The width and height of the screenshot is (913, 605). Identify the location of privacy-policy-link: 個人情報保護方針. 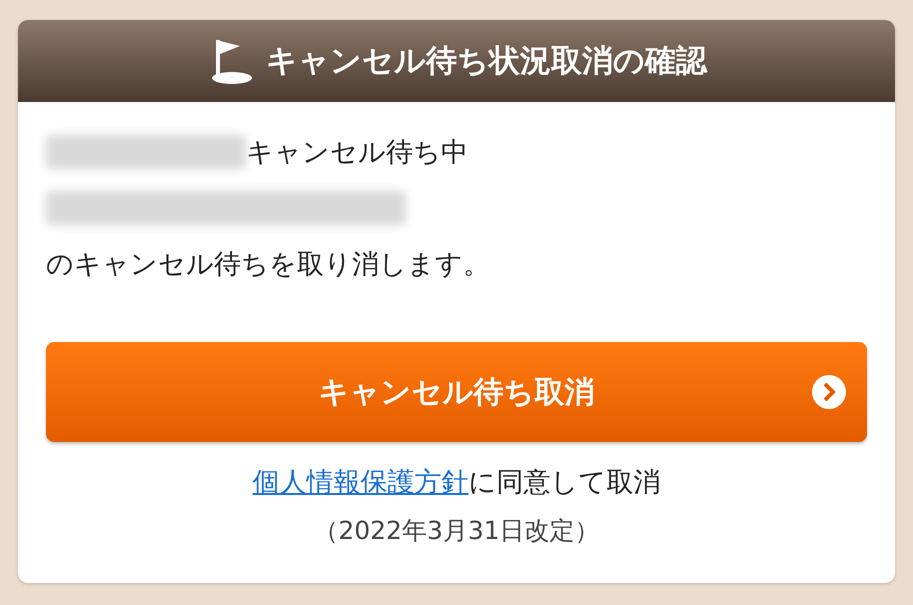
(360, 482).